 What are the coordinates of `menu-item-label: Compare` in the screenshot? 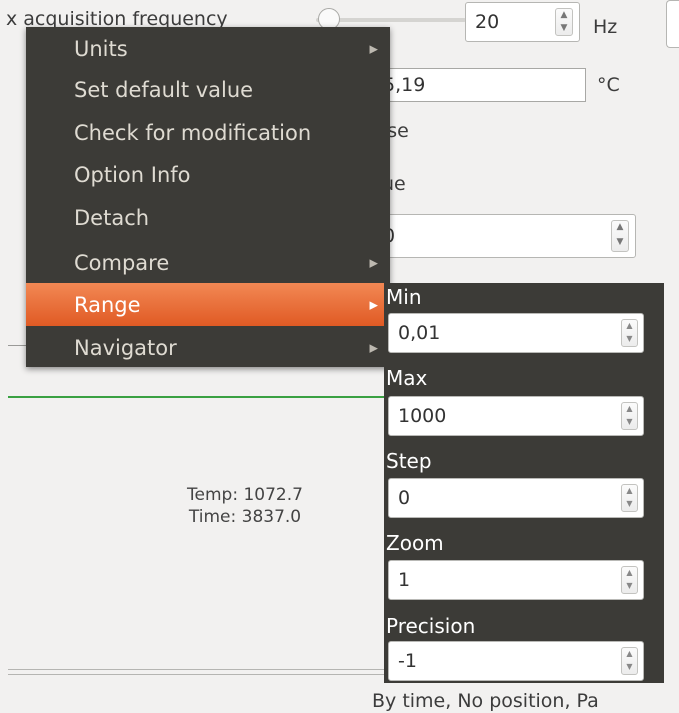 It's located at (122, 262).